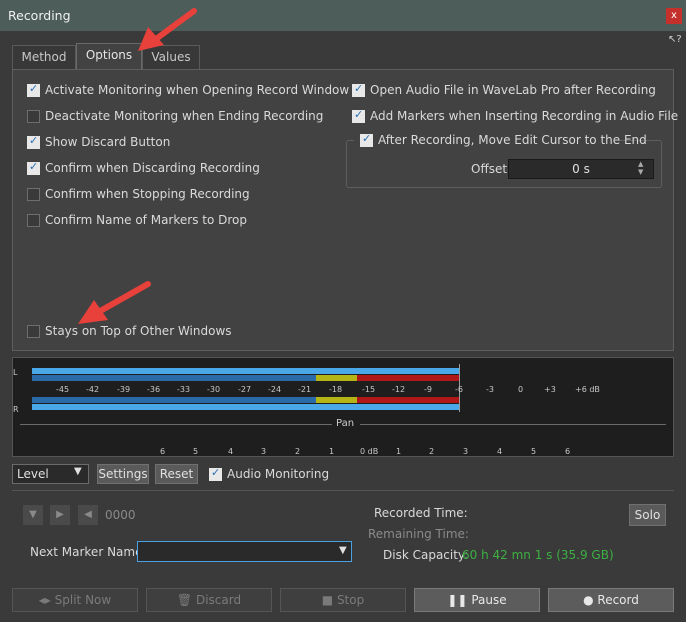 Image resolution: width=686 pixels, height=622 pixels. Describe the element at coordinates (343, 490) in the screenshot. I see `separator` at that location.